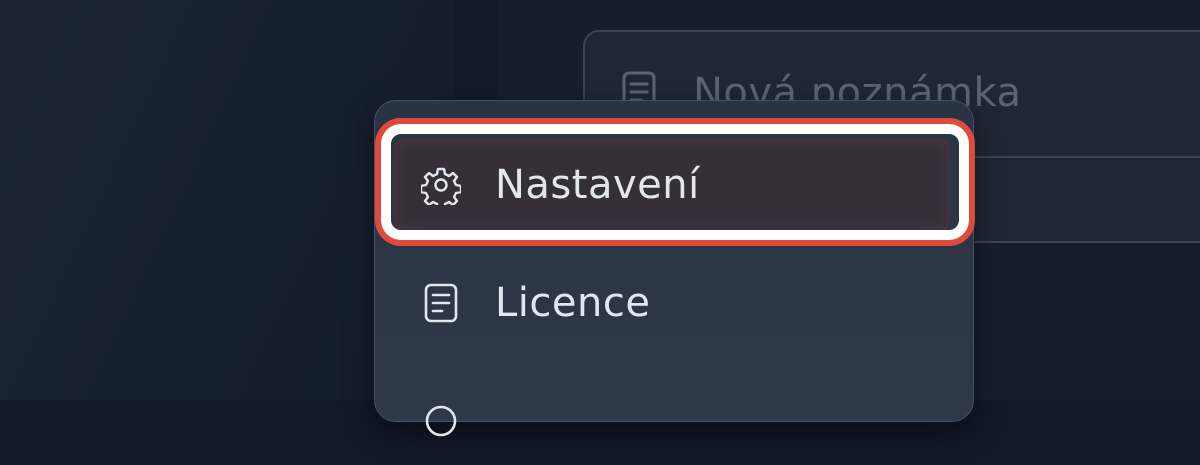  I want to click on menu-item-settings: Nastavení, so click(672, 185).